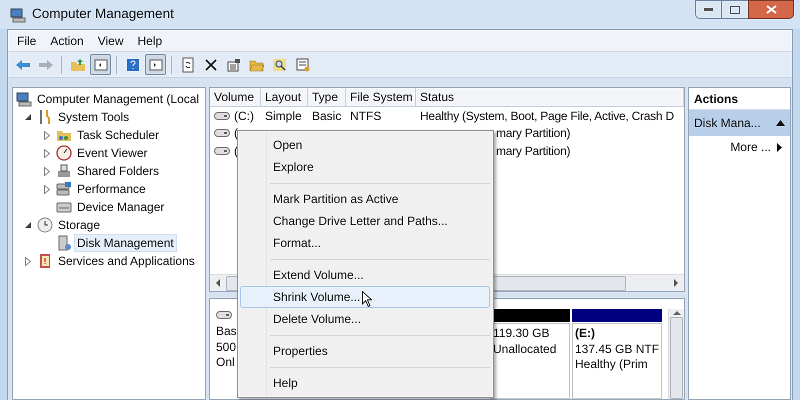 Image resolution: width=800 pixels, height=400 pixels. What do you see at coordinates (244, 116) in the screenshot?
I see `table-cell-text: (C:)` at bounding box center [244, 116].